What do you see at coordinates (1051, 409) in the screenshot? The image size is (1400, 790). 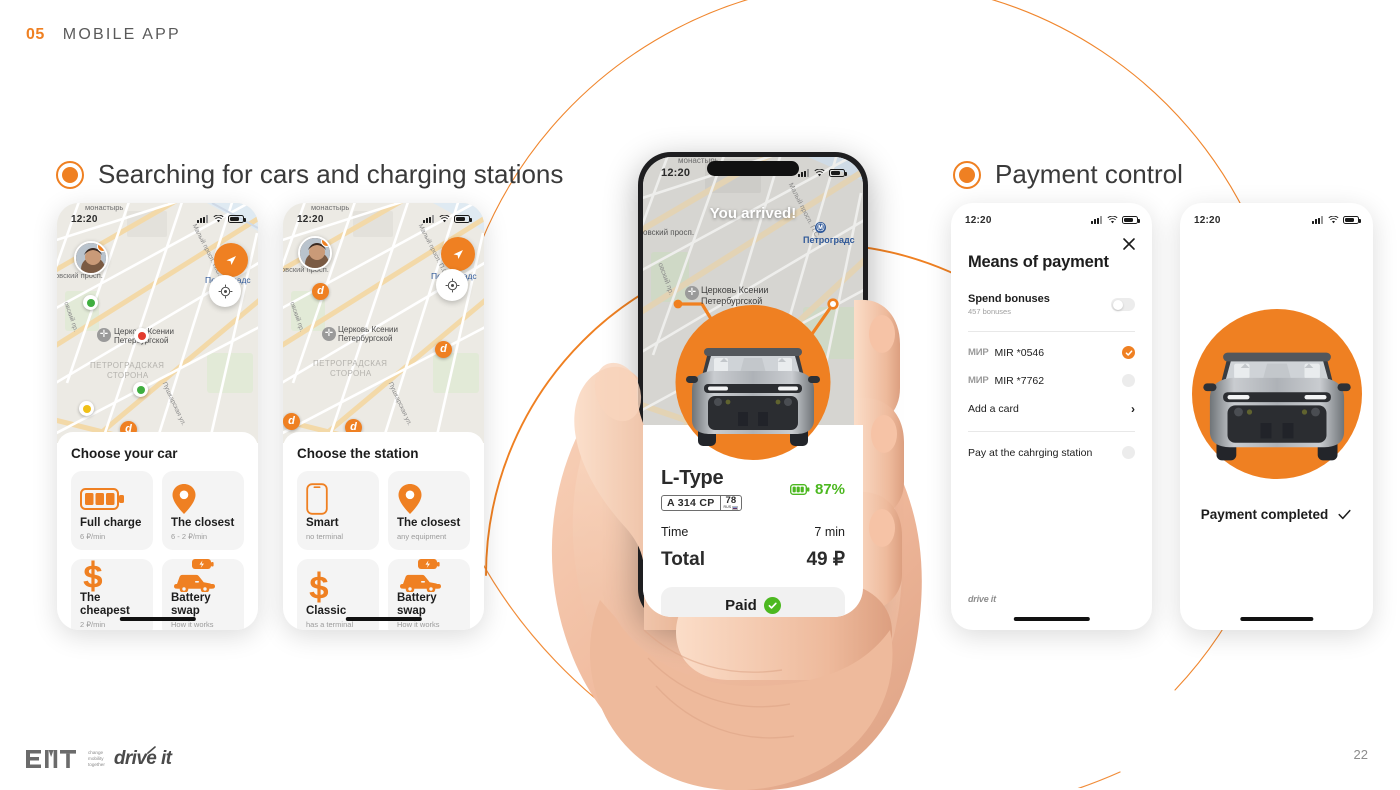 I see `add-card-row: Add a card ›` at bounding box center [1051, 409].